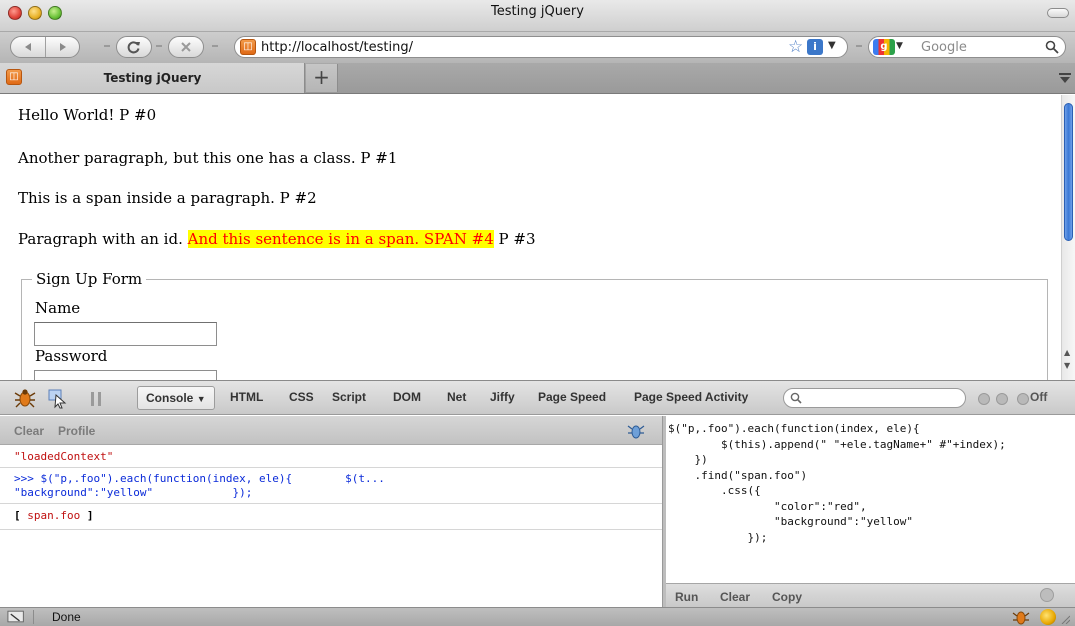  What do you see at coordinates (1065, 78) in the screenshot?
I see `tab-list-icon` at bounding box center [1065, 78].